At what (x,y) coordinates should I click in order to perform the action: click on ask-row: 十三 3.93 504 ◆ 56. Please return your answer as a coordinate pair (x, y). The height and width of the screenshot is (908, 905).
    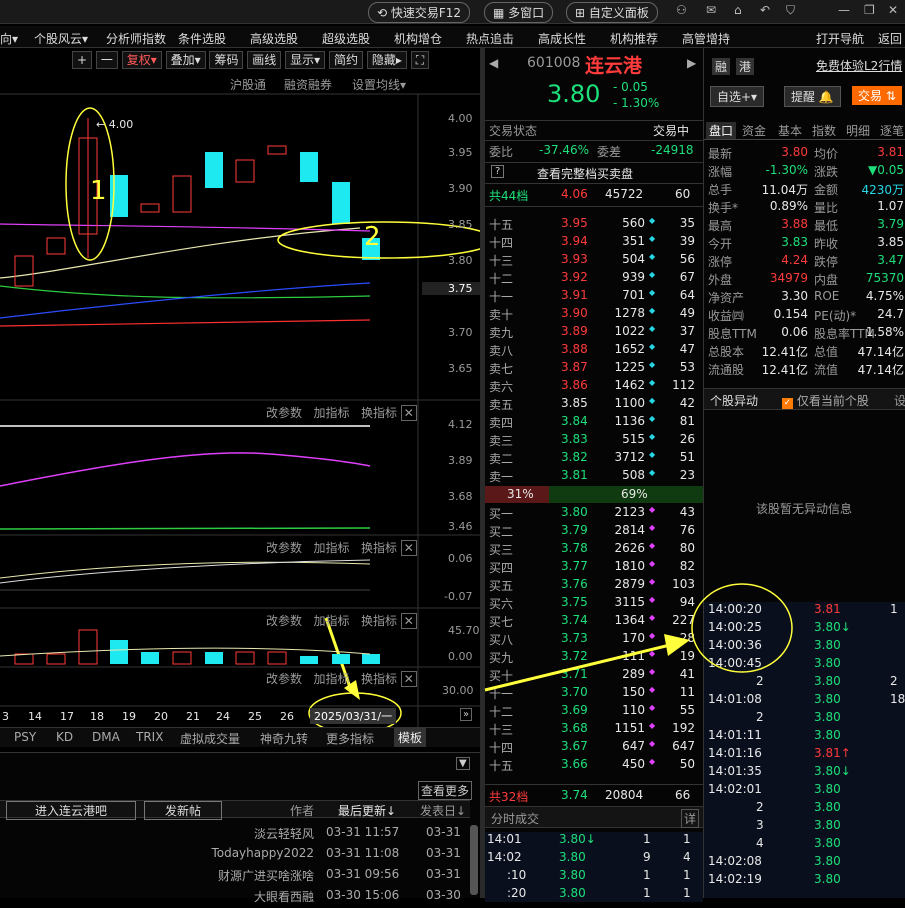
    Looking at the image, I should click on (594, 261).